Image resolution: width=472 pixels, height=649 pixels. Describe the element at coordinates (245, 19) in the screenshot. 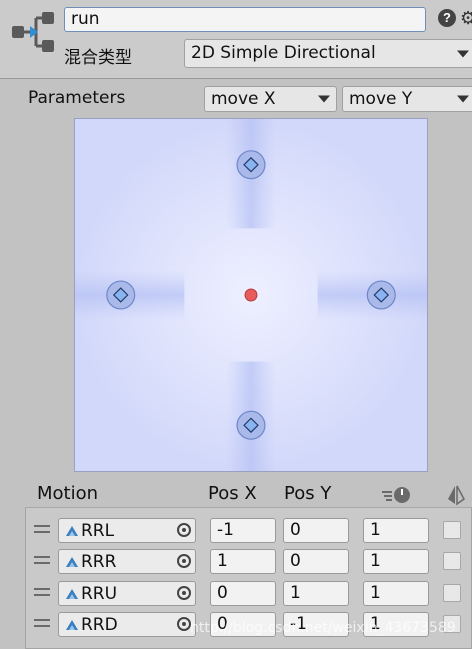

I see `blend-tree-name-input: run` at that location.